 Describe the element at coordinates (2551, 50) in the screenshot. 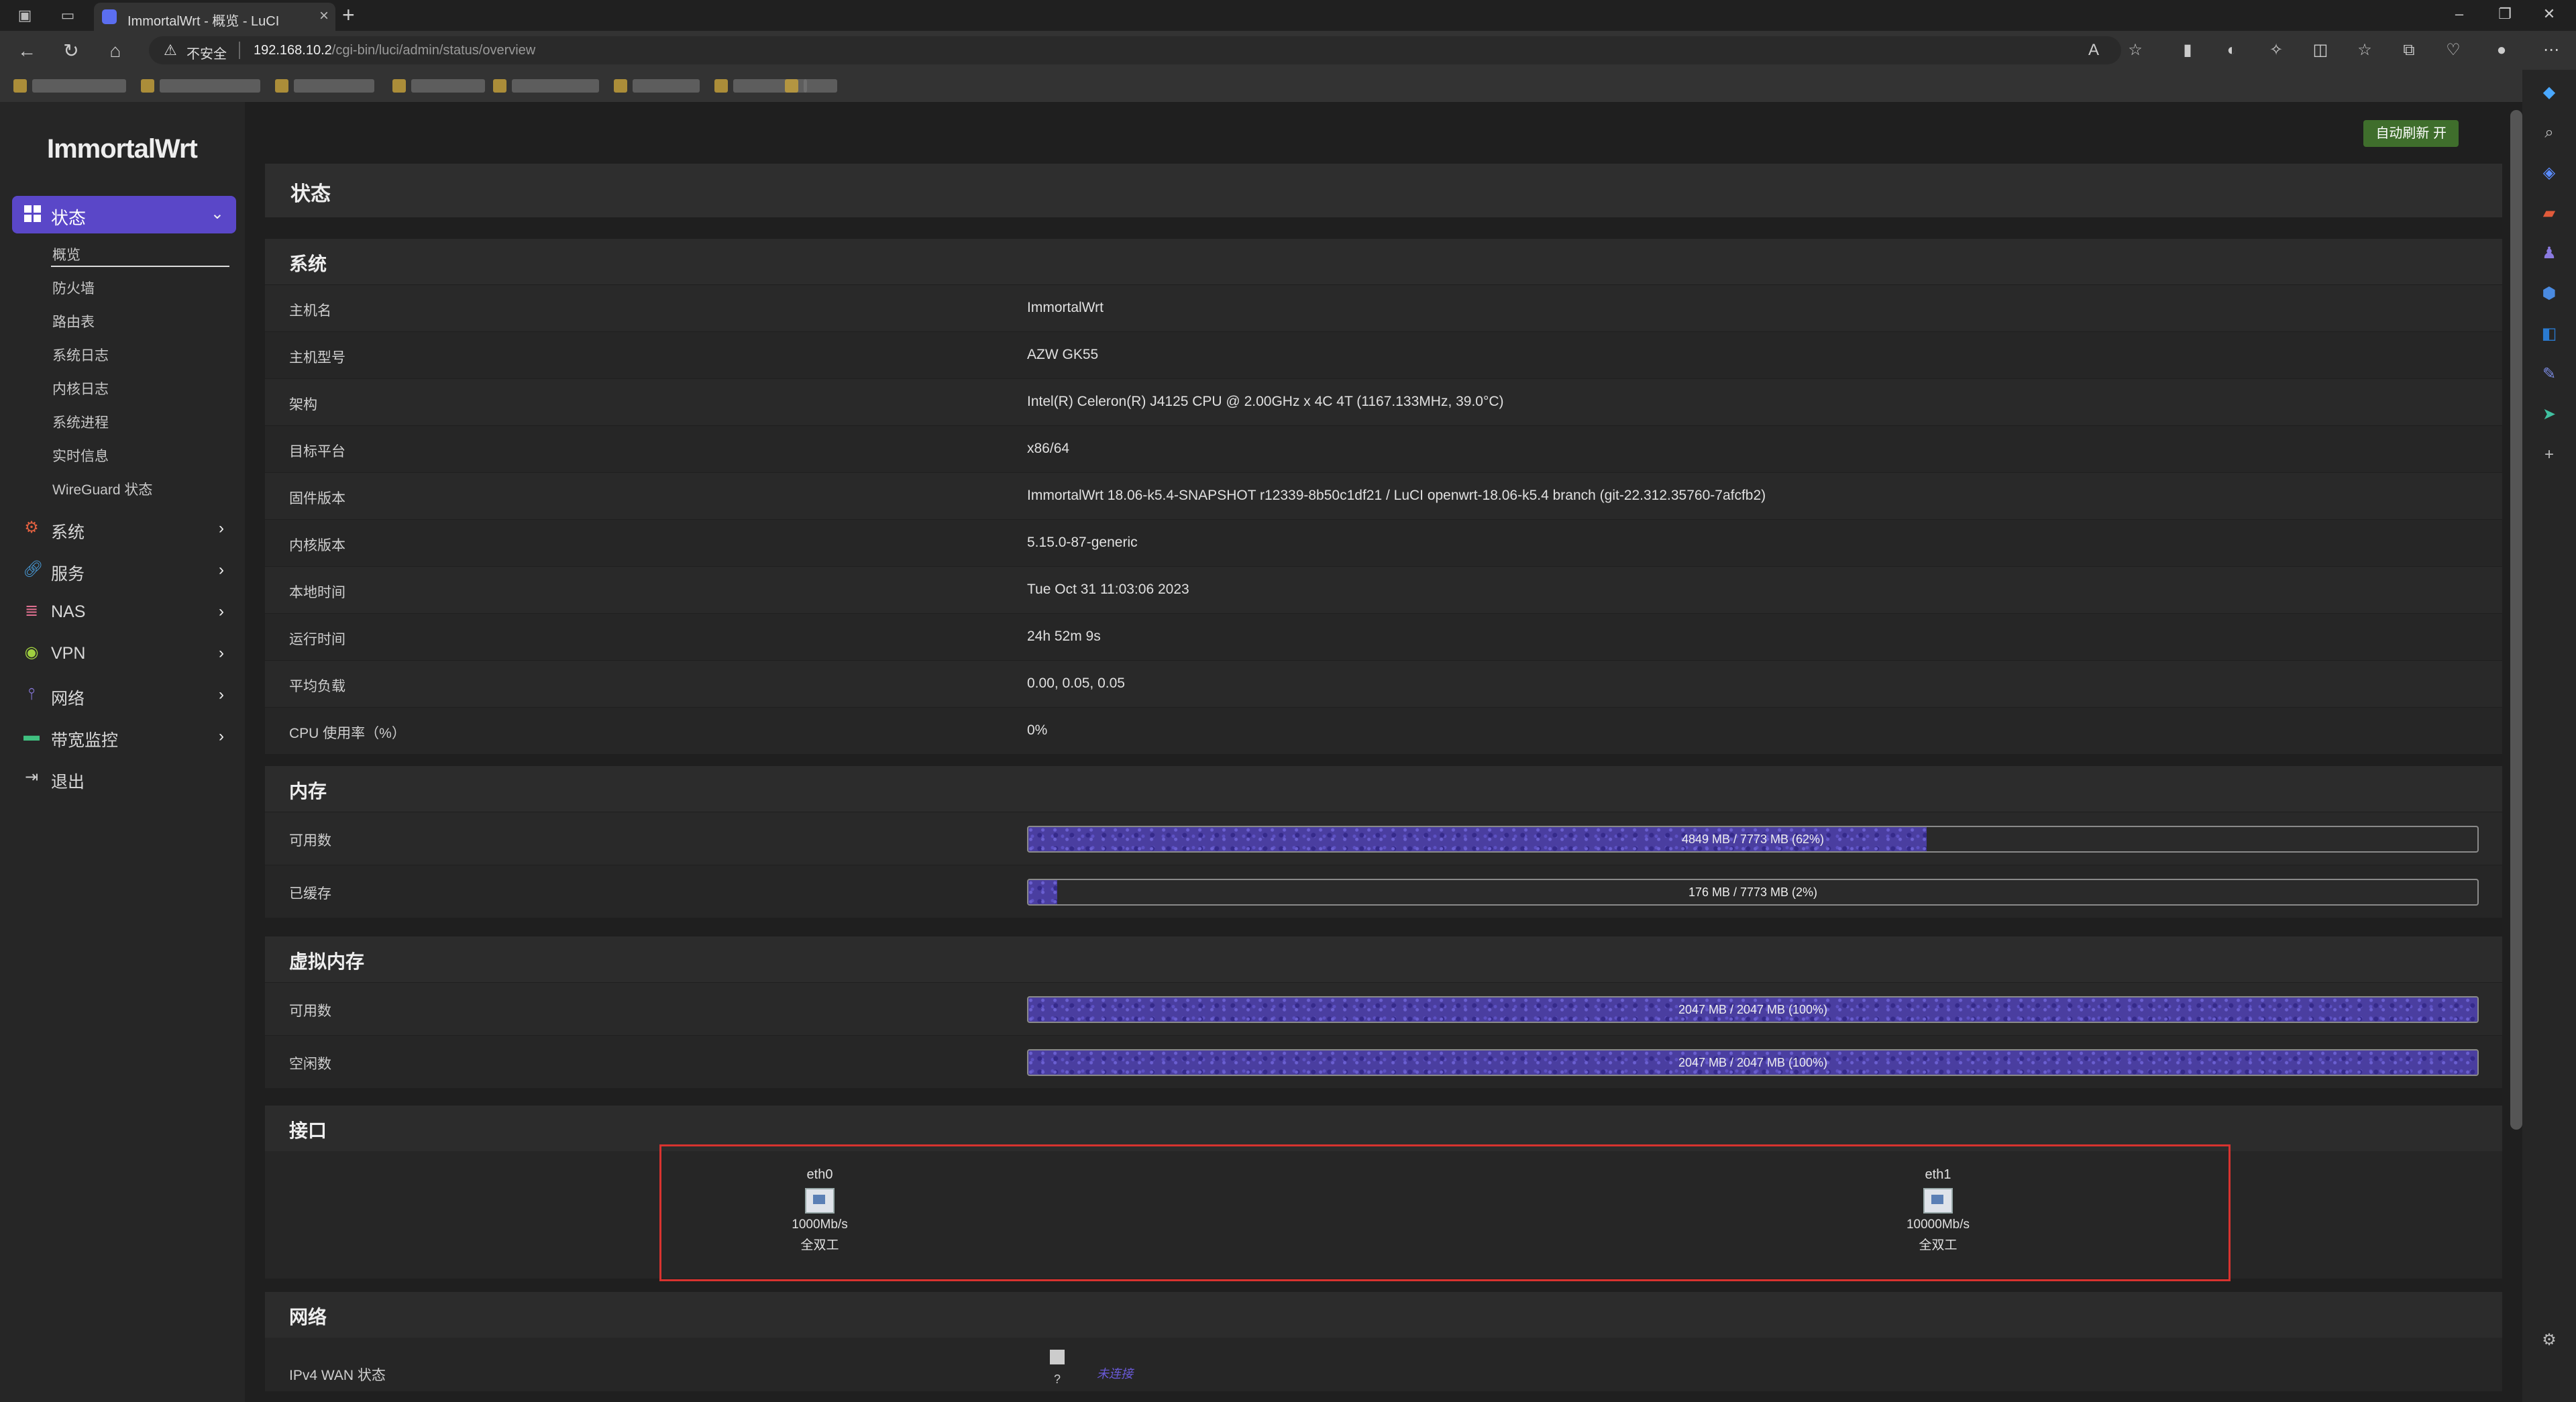

I see `more-menu-icon: ⋯` at that location.